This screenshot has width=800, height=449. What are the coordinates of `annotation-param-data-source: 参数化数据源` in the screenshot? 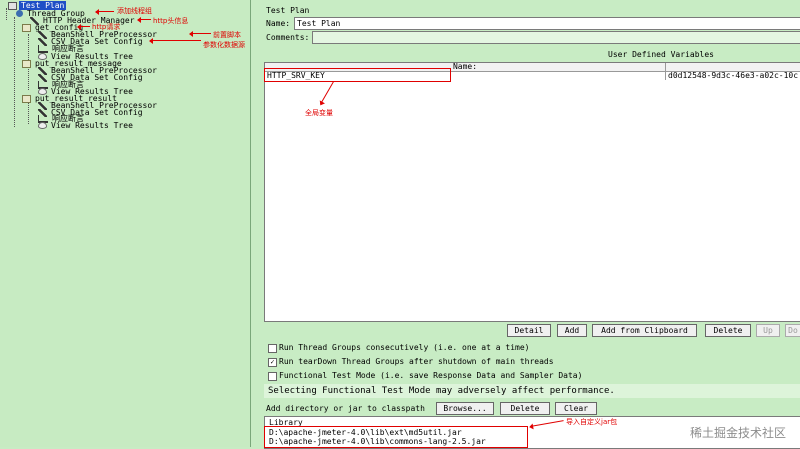 It's located at (224, 45).